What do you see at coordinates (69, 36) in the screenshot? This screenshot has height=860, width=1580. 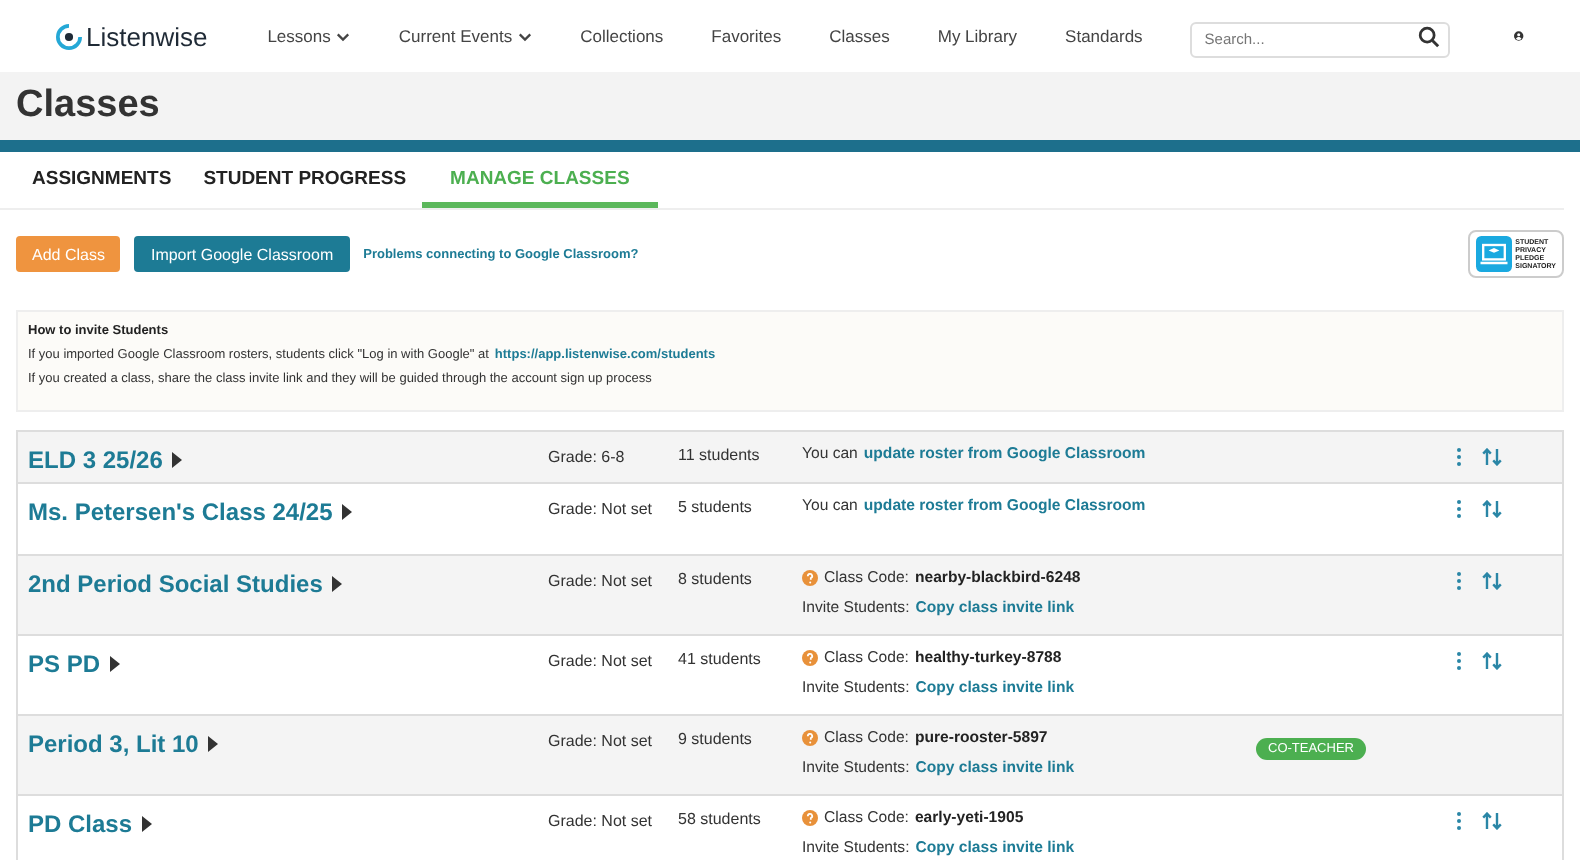 I see `logo-icon` at bounding box center [69, 36].